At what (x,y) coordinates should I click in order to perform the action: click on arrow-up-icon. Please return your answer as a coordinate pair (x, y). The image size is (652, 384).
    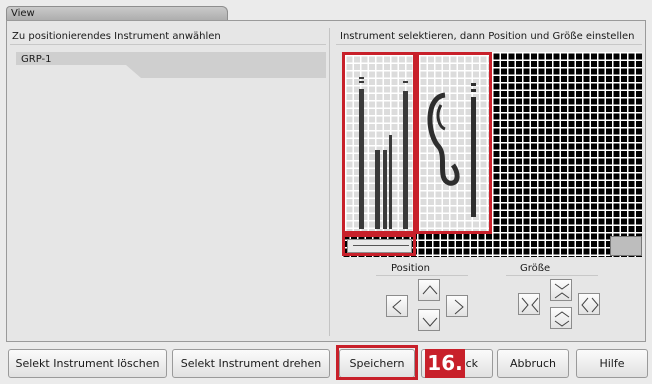
    Looking at the image, I should click on (430, 290).